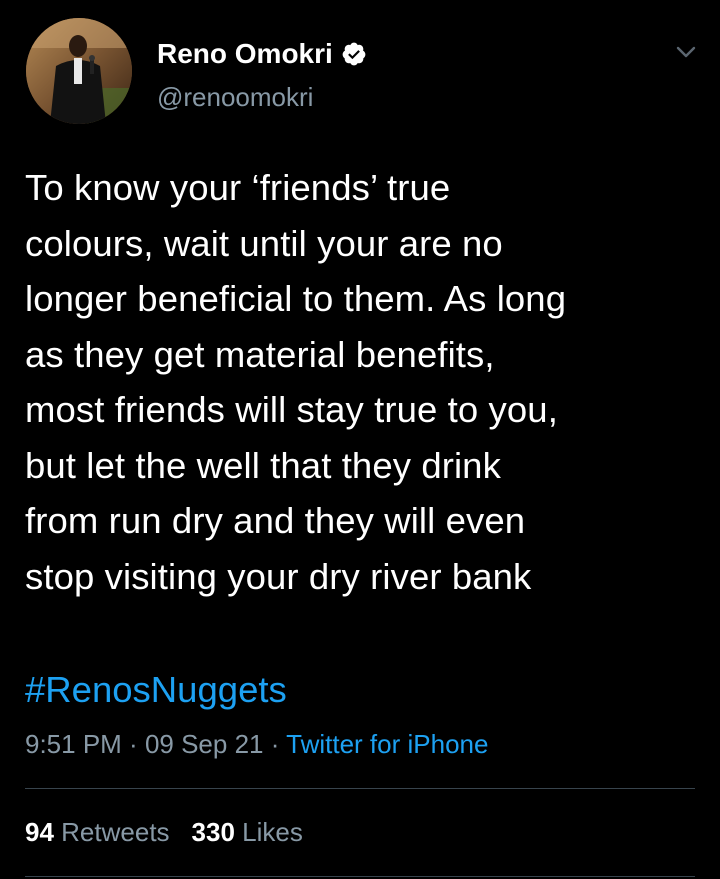  Describe the element at coordinates (278, 576) in the screenshot. I see `tweet-text-line: stop visiting your dry river bank` at that location.